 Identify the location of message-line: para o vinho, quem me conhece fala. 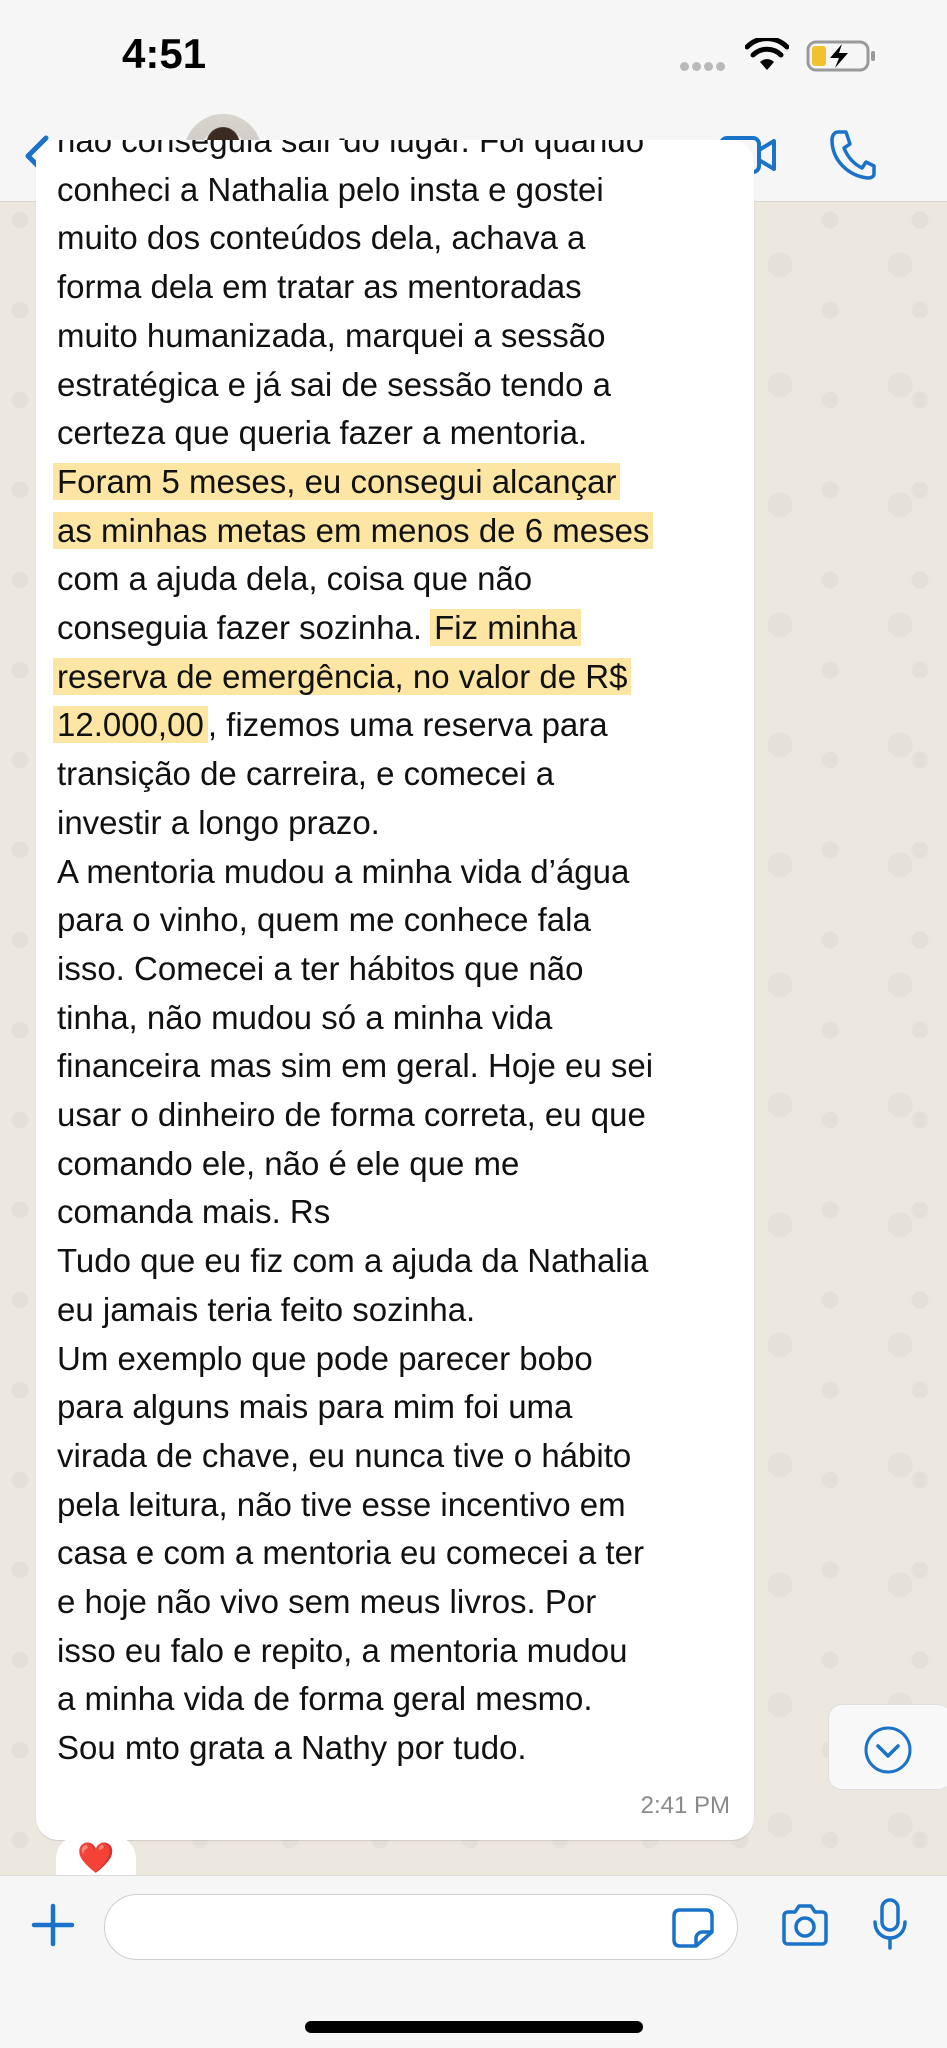
(324, 920).